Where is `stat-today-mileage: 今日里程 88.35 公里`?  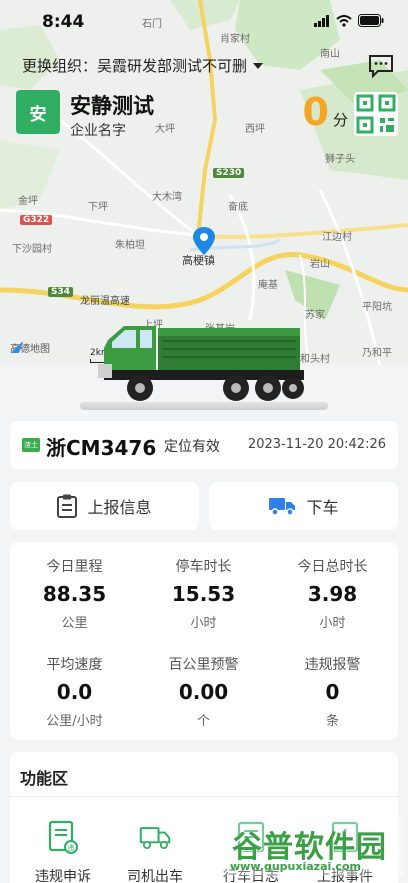
stat-today-mileage: 今日里程 88.35 公里 is located at coordinates (74, 593).